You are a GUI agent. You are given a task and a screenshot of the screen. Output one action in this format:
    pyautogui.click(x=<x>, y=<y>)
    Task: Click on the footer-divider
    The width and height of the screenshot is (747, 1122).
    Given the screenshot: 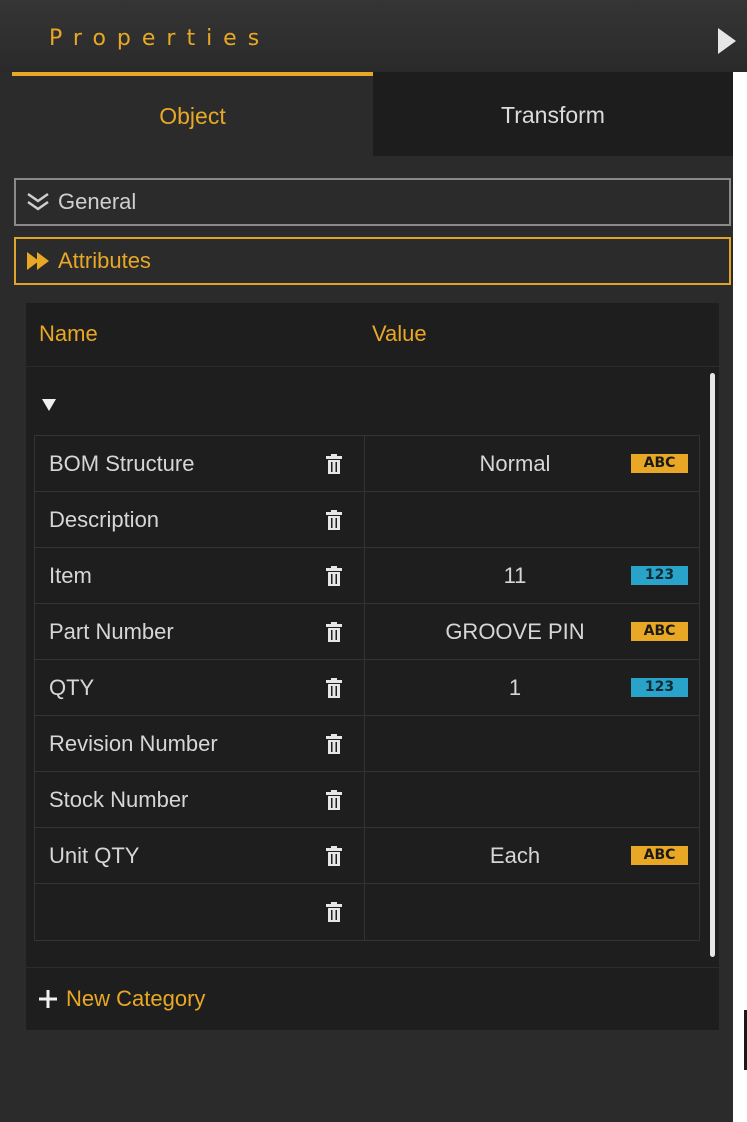 What is the action you would take?
    pyautogui.click(x=372, y=967)
    